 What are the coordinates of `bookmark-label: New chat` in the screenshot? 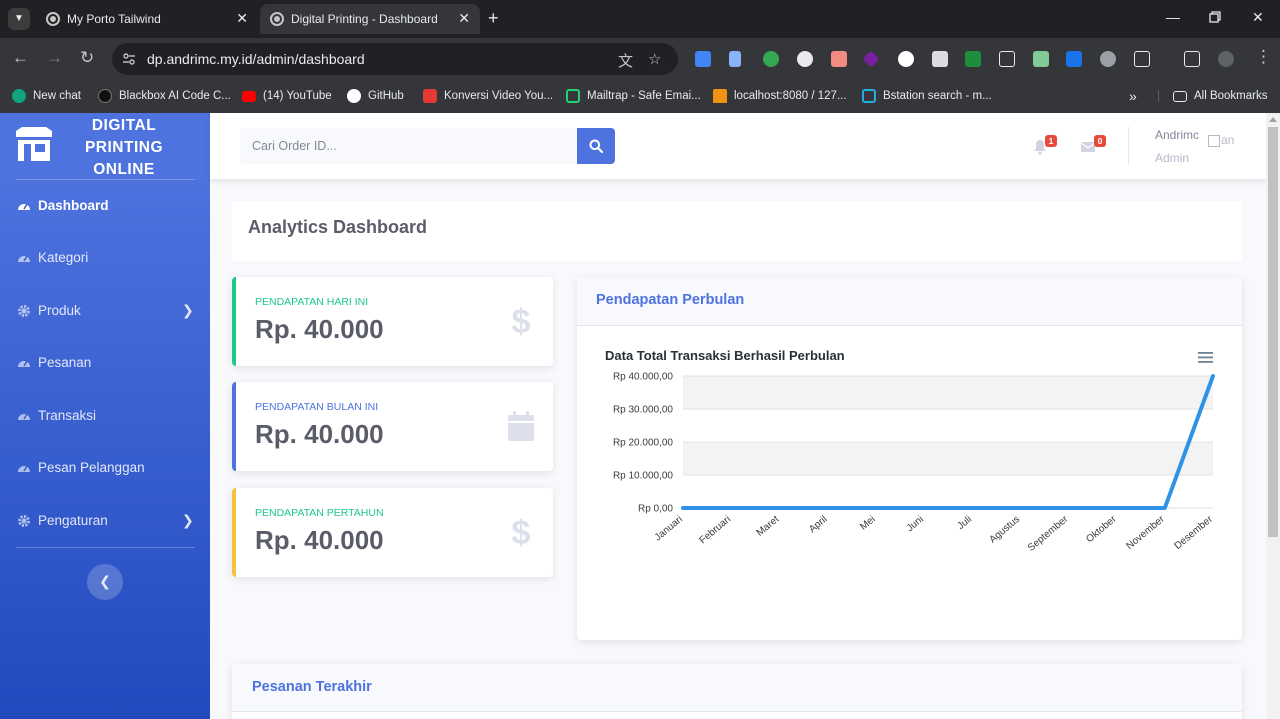 It's located at (57, 96).